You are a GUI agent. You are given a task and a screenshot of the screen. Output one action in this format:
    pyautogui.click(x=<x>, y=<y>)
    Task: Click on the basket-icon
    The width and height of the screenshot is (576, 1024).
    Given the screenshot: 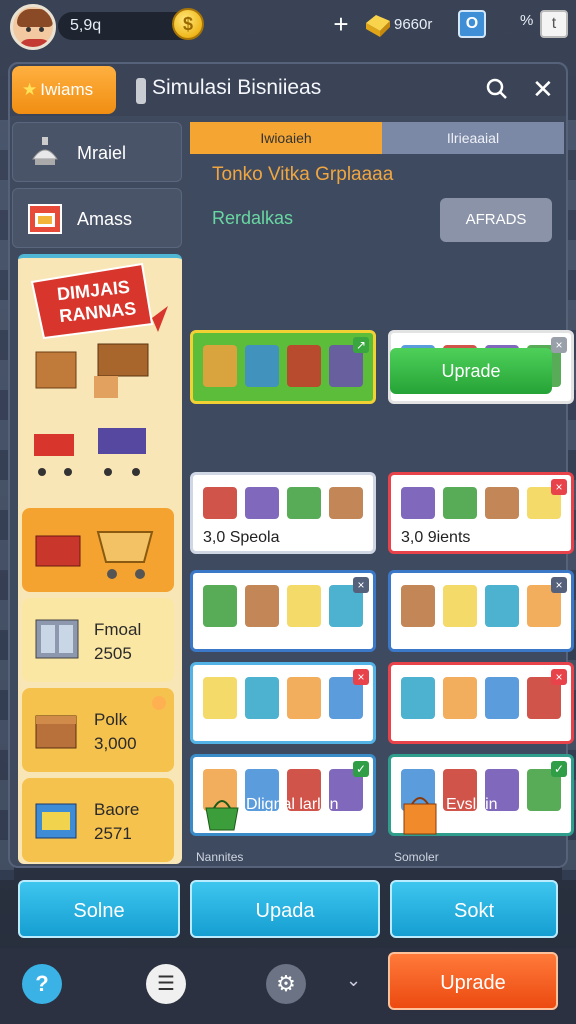 What is the action you would take?
    pyautogui.click(x=222, y=815)
    